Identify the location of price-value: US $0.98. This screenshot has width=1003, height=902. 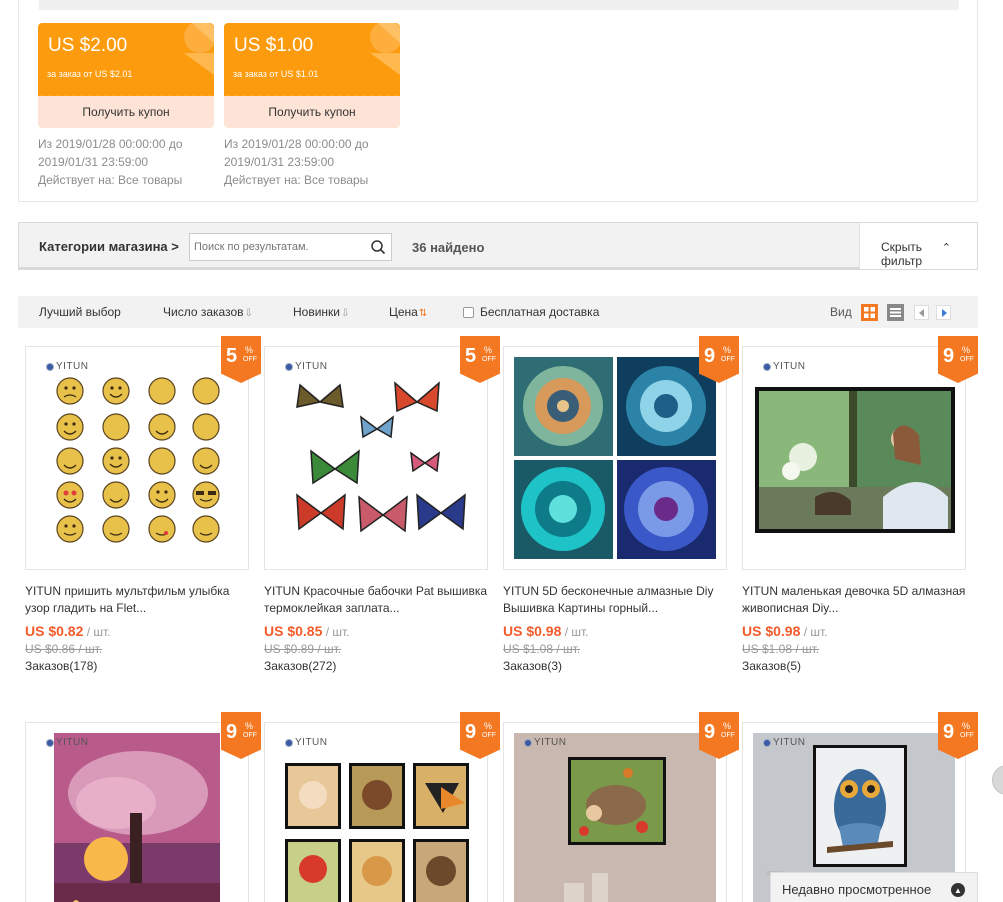
(771, 631).